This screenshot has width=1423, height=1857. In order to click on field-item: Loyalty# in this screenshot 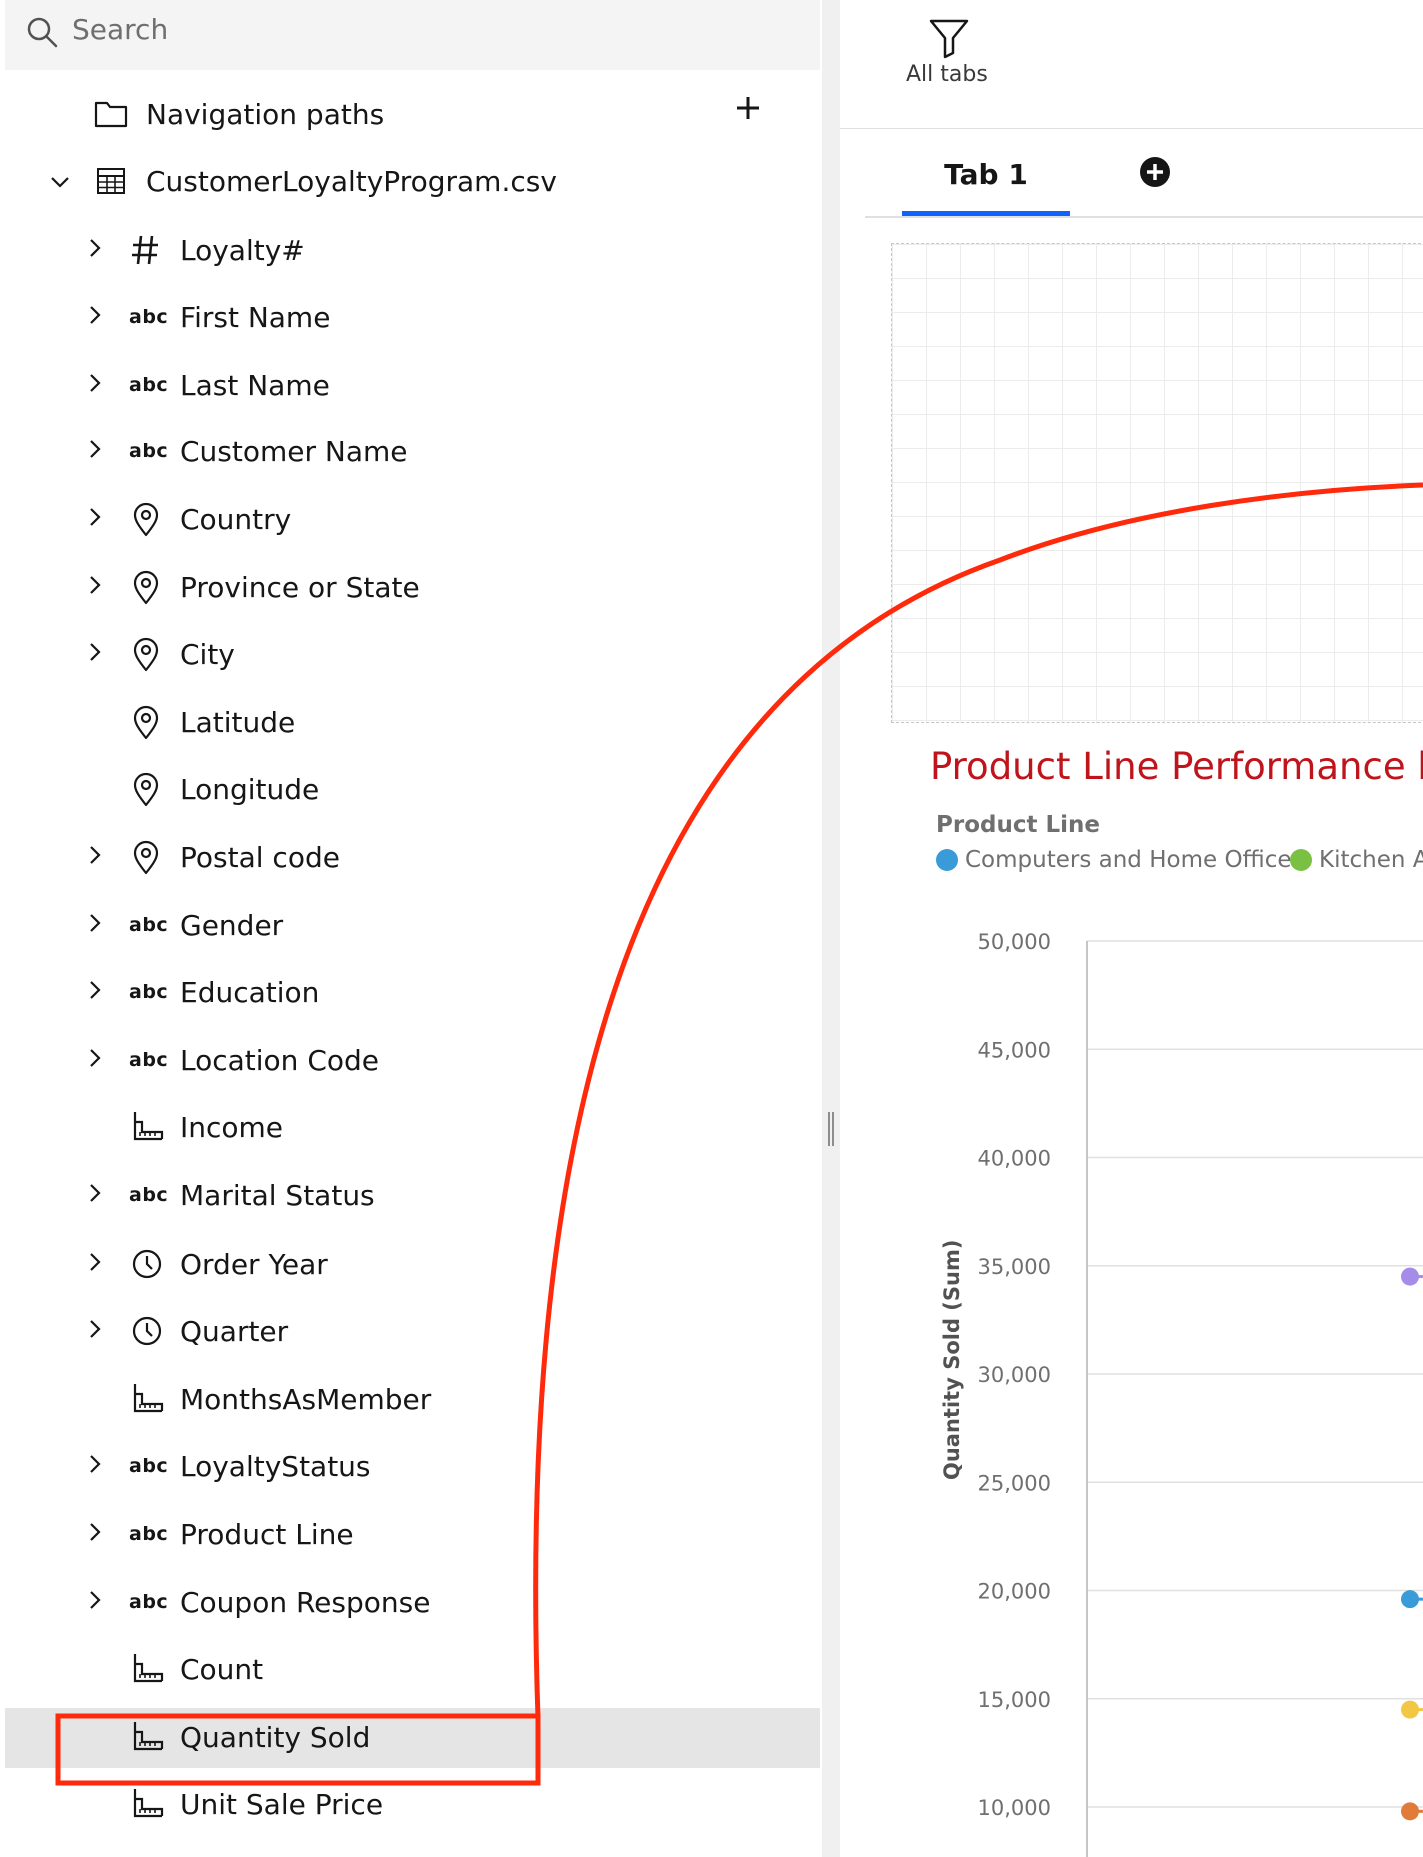, I will do `click(412, 251)`.